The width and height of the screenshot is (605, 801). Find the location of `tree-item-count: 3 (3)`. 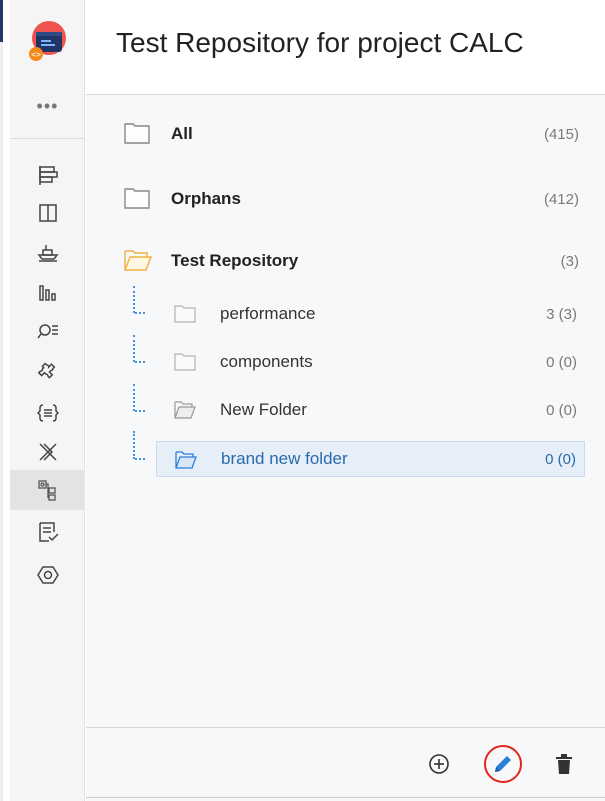

tree-item-count: 3 (3) is located at coordinates (561, 314).